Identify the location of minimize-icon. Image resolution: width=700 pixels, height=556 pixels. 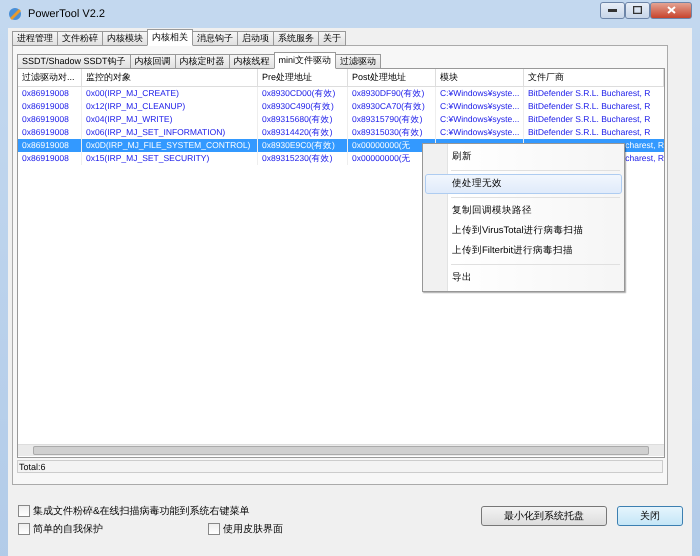
(612, 10).